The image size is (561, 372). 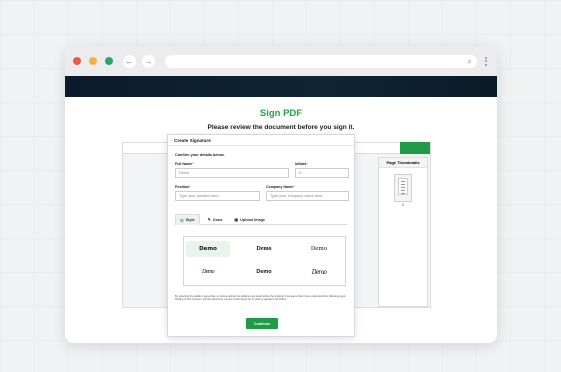 What do you see at coordinates (403, 163) in the screenshot?
I see `thumbnail-panel-title: Page Thumbnails` at bounding box center [403, 163].